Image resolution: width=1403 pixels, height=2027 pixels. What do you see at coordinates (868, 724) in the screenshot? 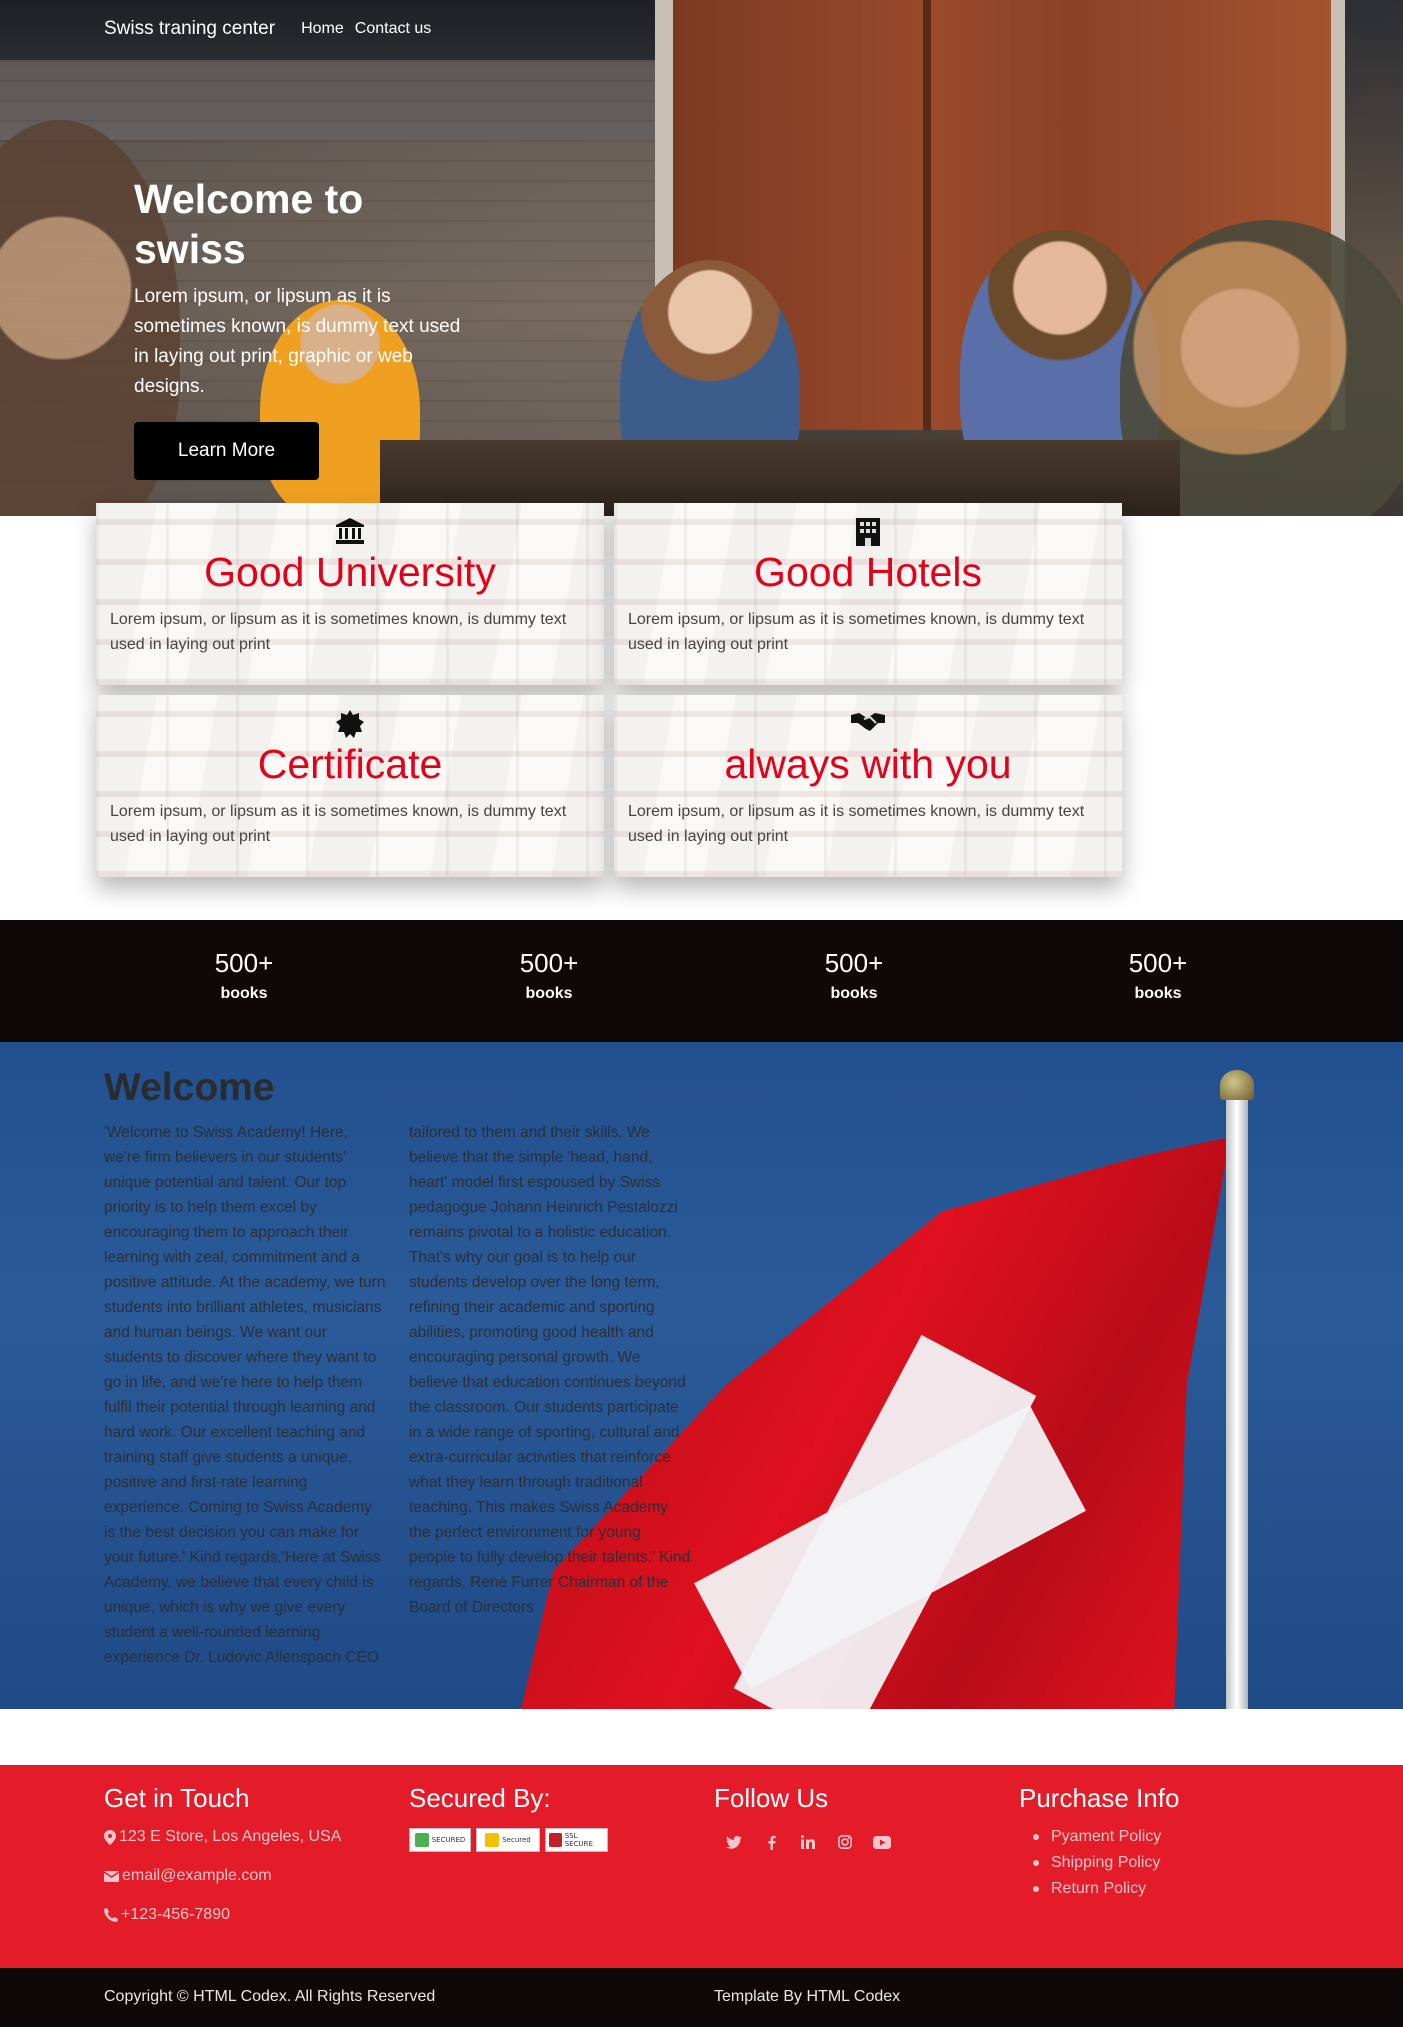
I see `handshake-icon` at bounding box center [868, 724].